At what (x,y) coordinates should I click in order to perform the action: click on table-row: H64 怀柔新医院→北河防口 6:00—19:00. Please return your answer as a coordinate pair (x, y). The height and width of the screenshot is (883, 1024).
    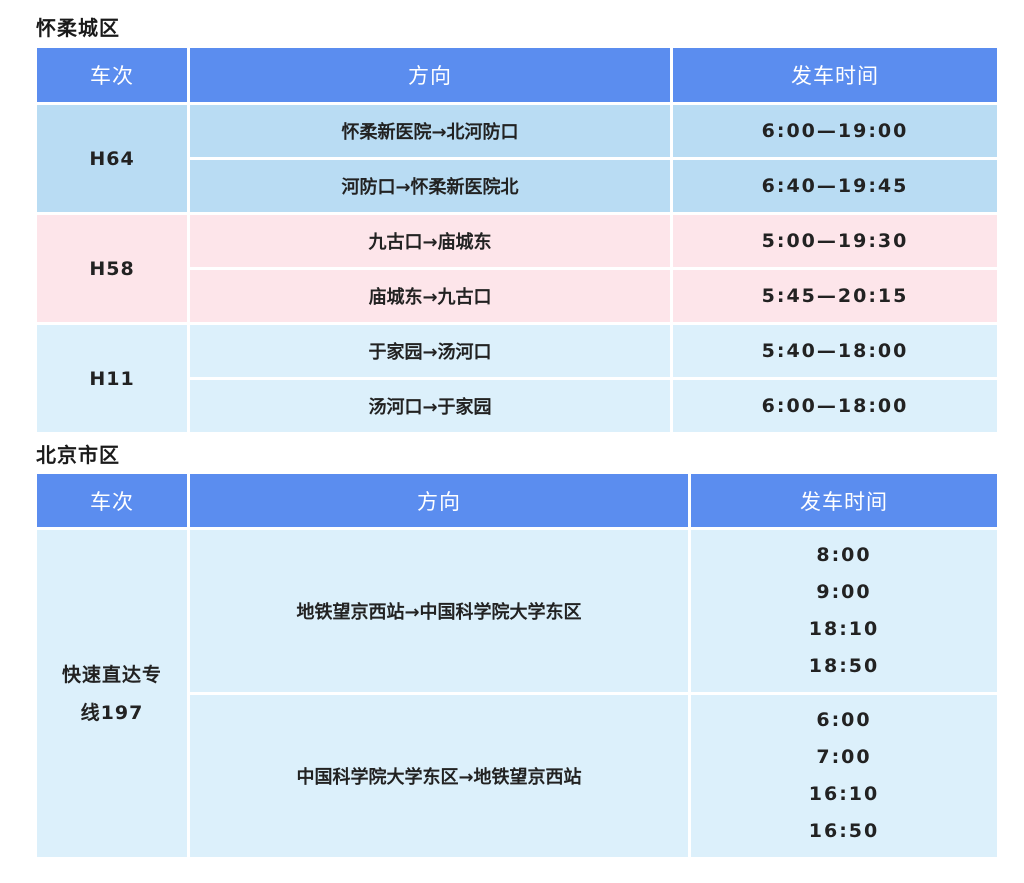
    Looking at the image, I should click on (517, 158).